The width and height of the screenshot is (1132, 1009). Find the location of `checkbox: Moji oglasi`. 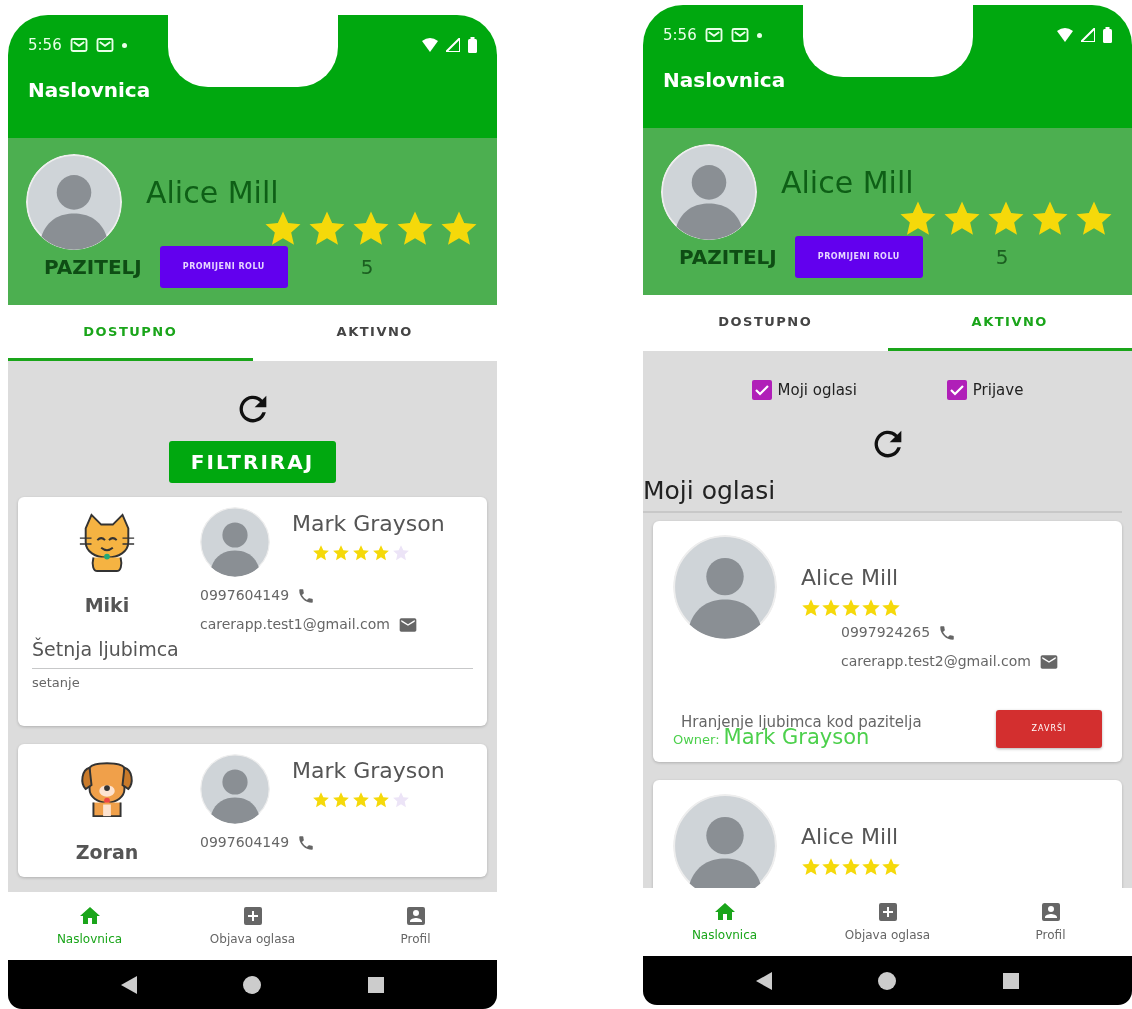

checkbox: Moji oglasi is located at coordinates (804, 390).